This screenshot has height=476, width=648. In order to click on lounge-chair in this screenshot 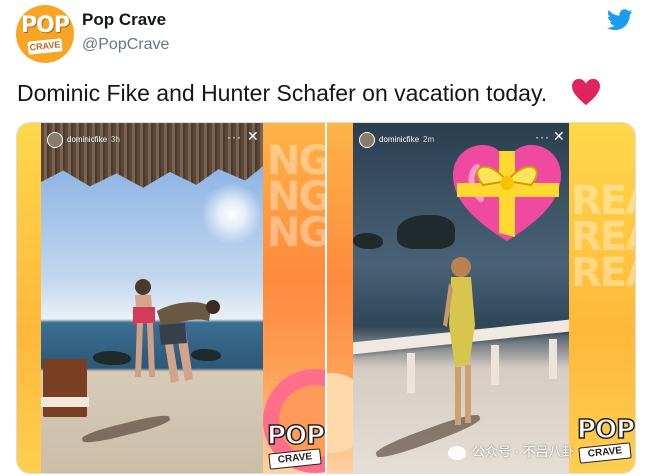, I will do `click(65, 388)`.